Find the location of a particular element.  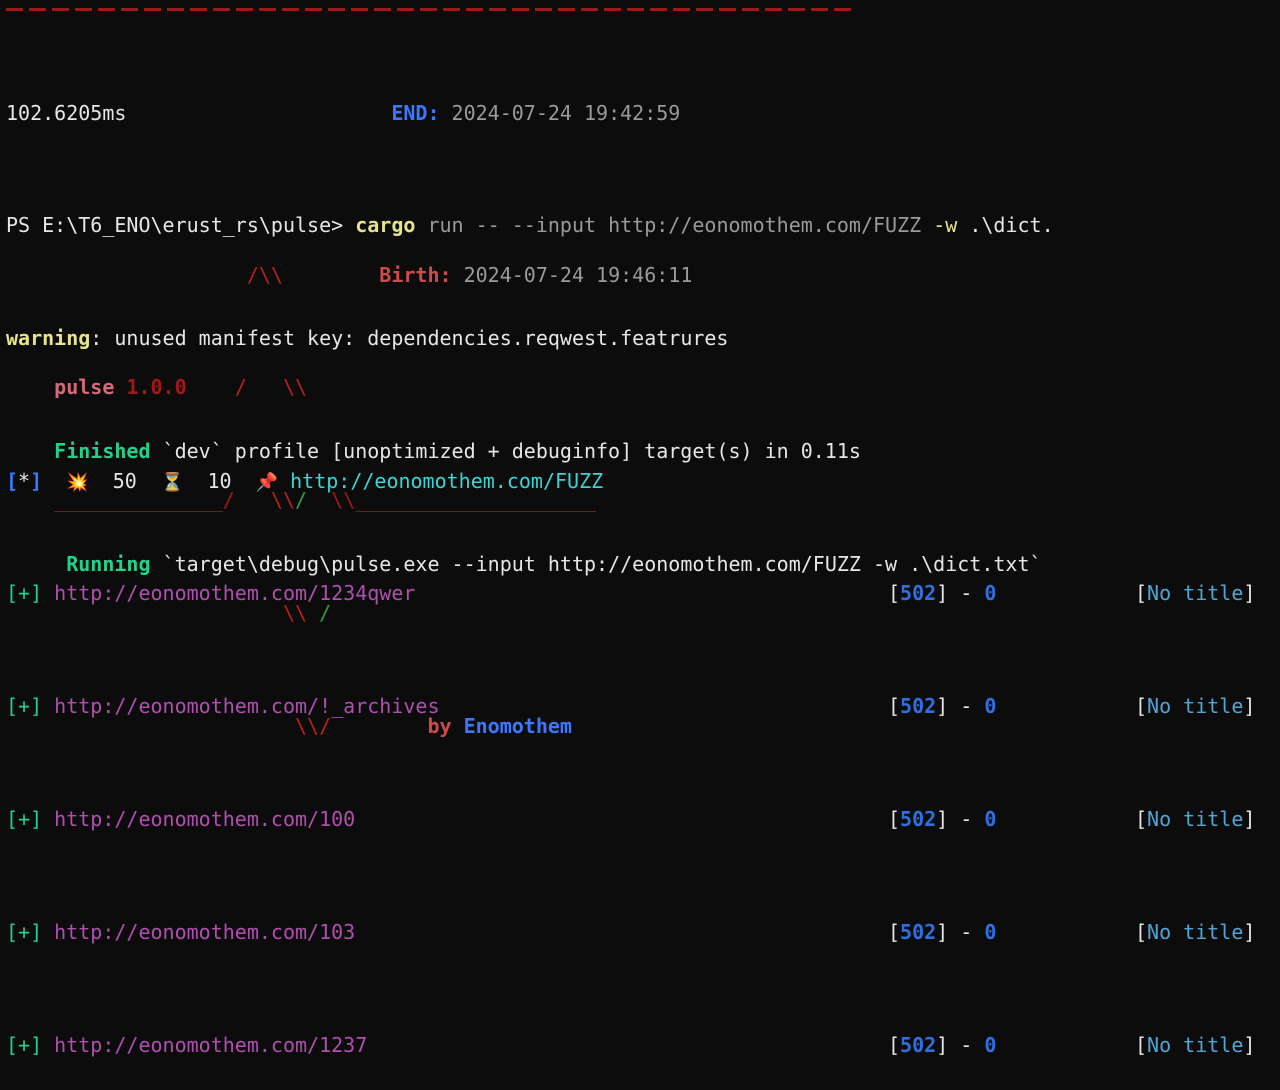

status-marker-char: * is located at coordinates (24, 480).